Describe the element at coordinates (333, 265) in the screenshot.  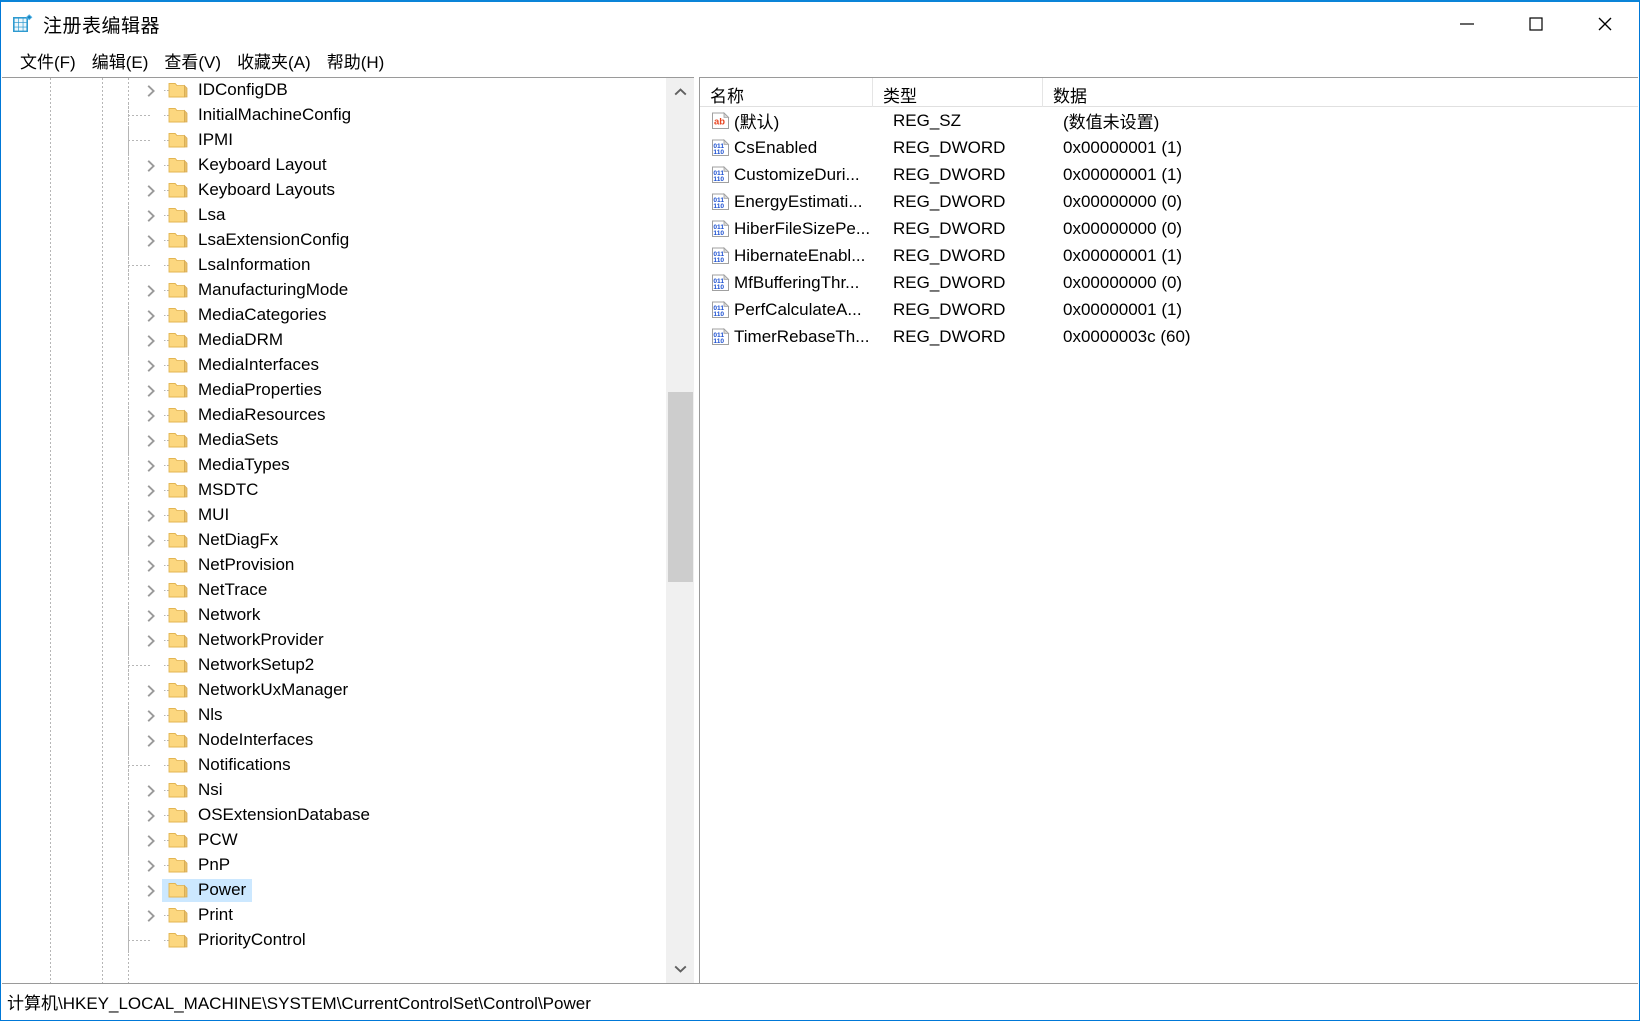
I see `tree-node-lsainformation: LsaInformation` at that location.